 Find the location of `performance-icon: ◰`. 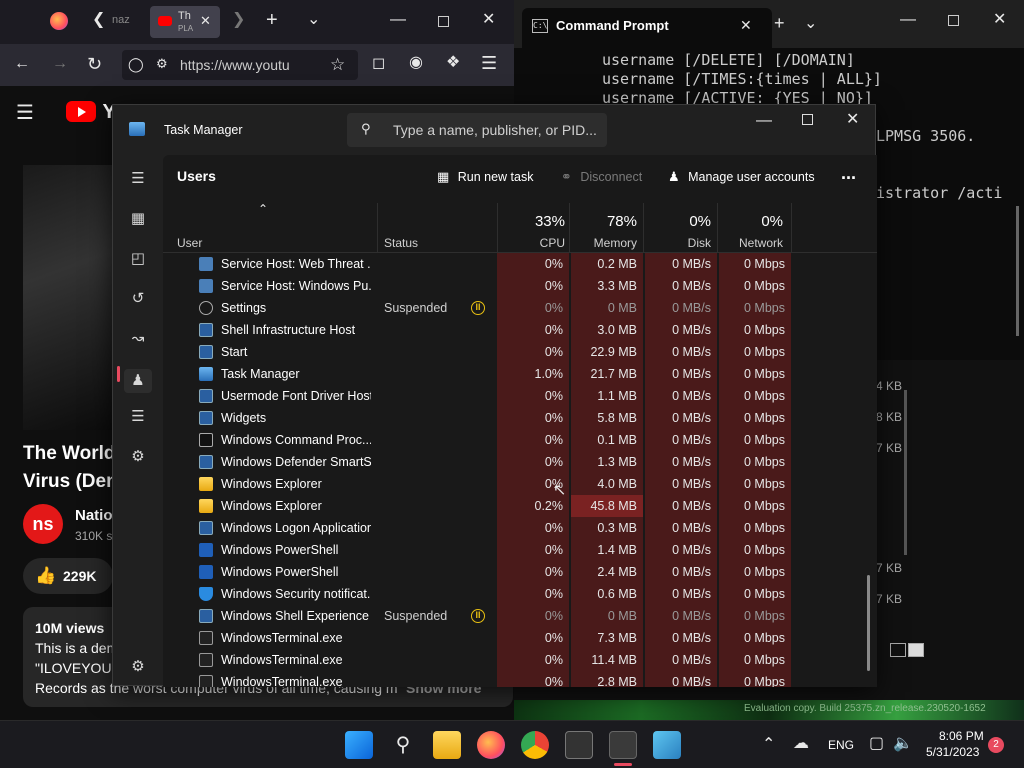

performance-icon: ◰ is located at coordinates (138, 258).